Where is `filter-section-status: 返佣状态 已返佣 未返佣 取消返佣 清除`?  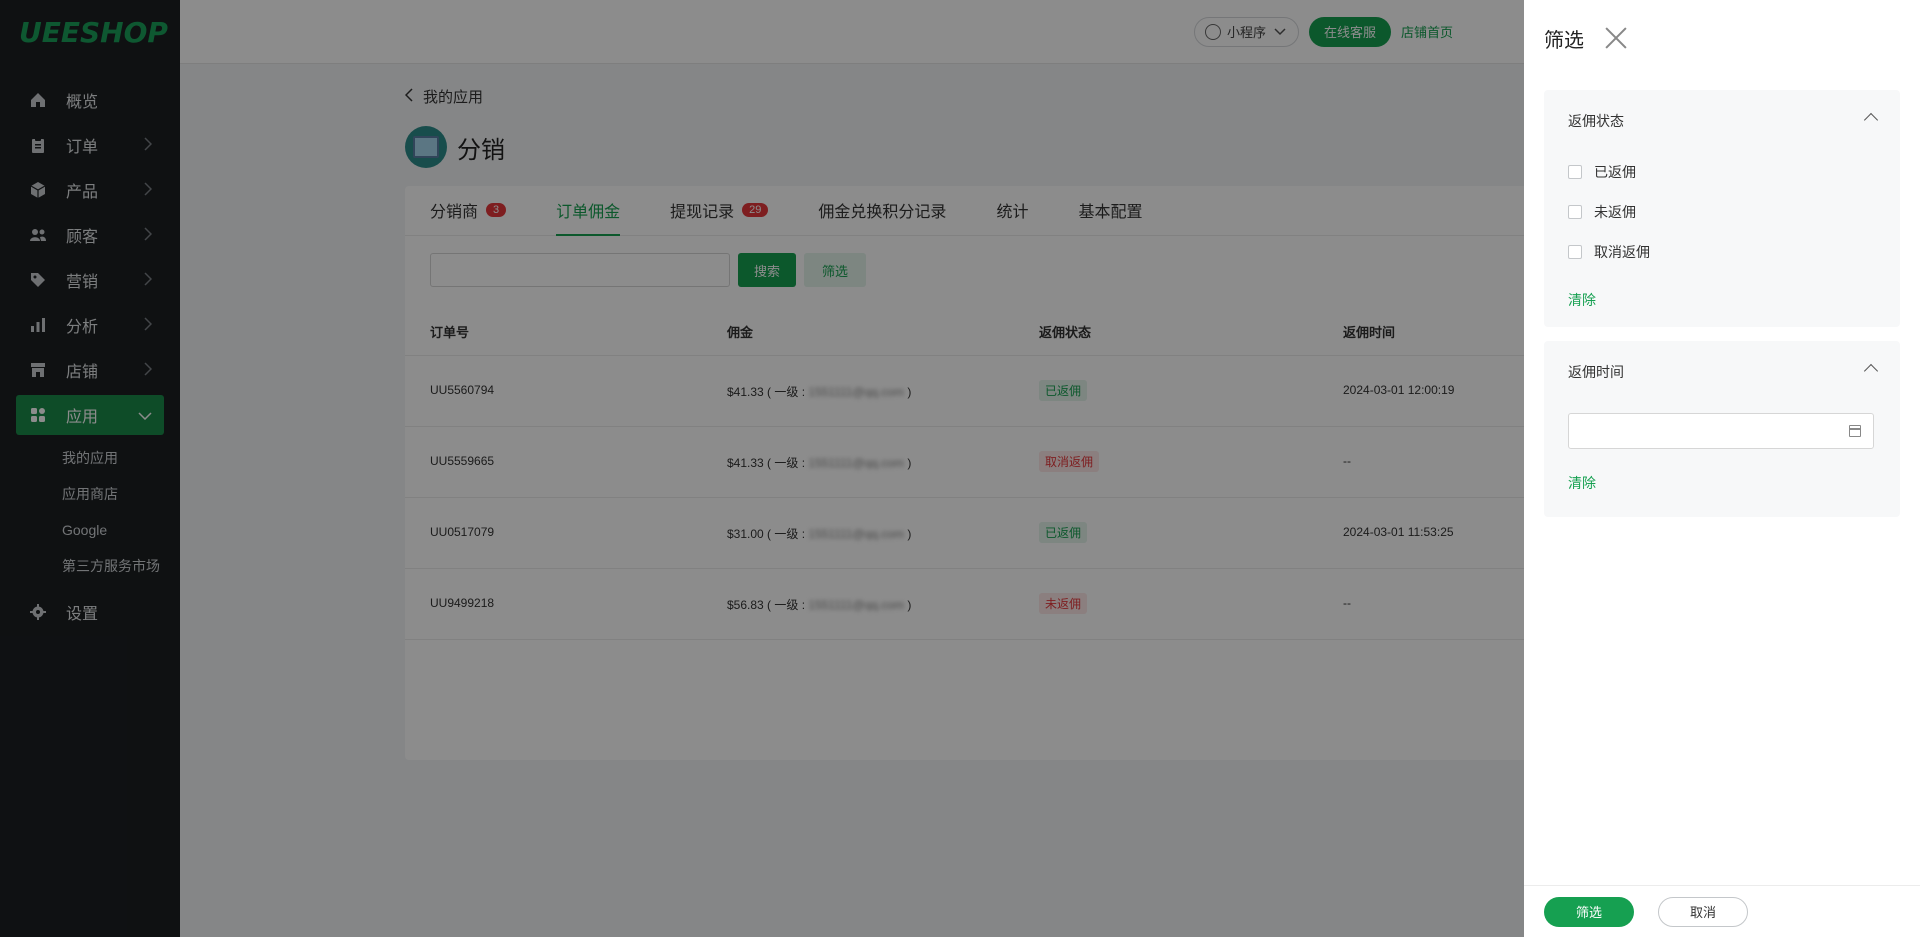
filter-section-status: 返佣状态 已返佣 未返佣 取消返佣 清除 is located at coordinates (1722, 208).